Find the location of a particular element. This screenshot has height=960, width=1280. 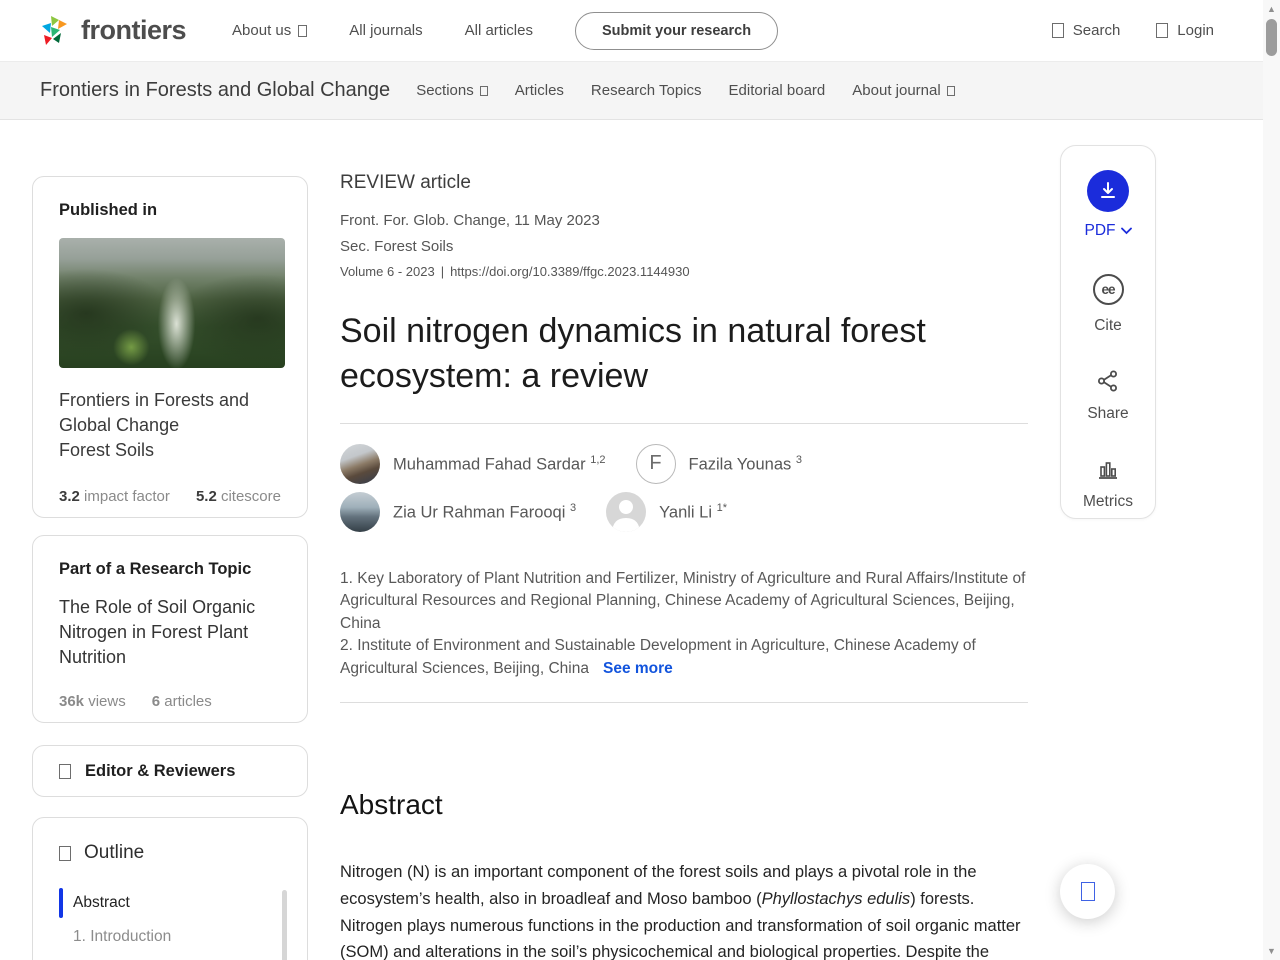

species-name-italic: Phyllostachys edulis is located at coordinates (836, 898).